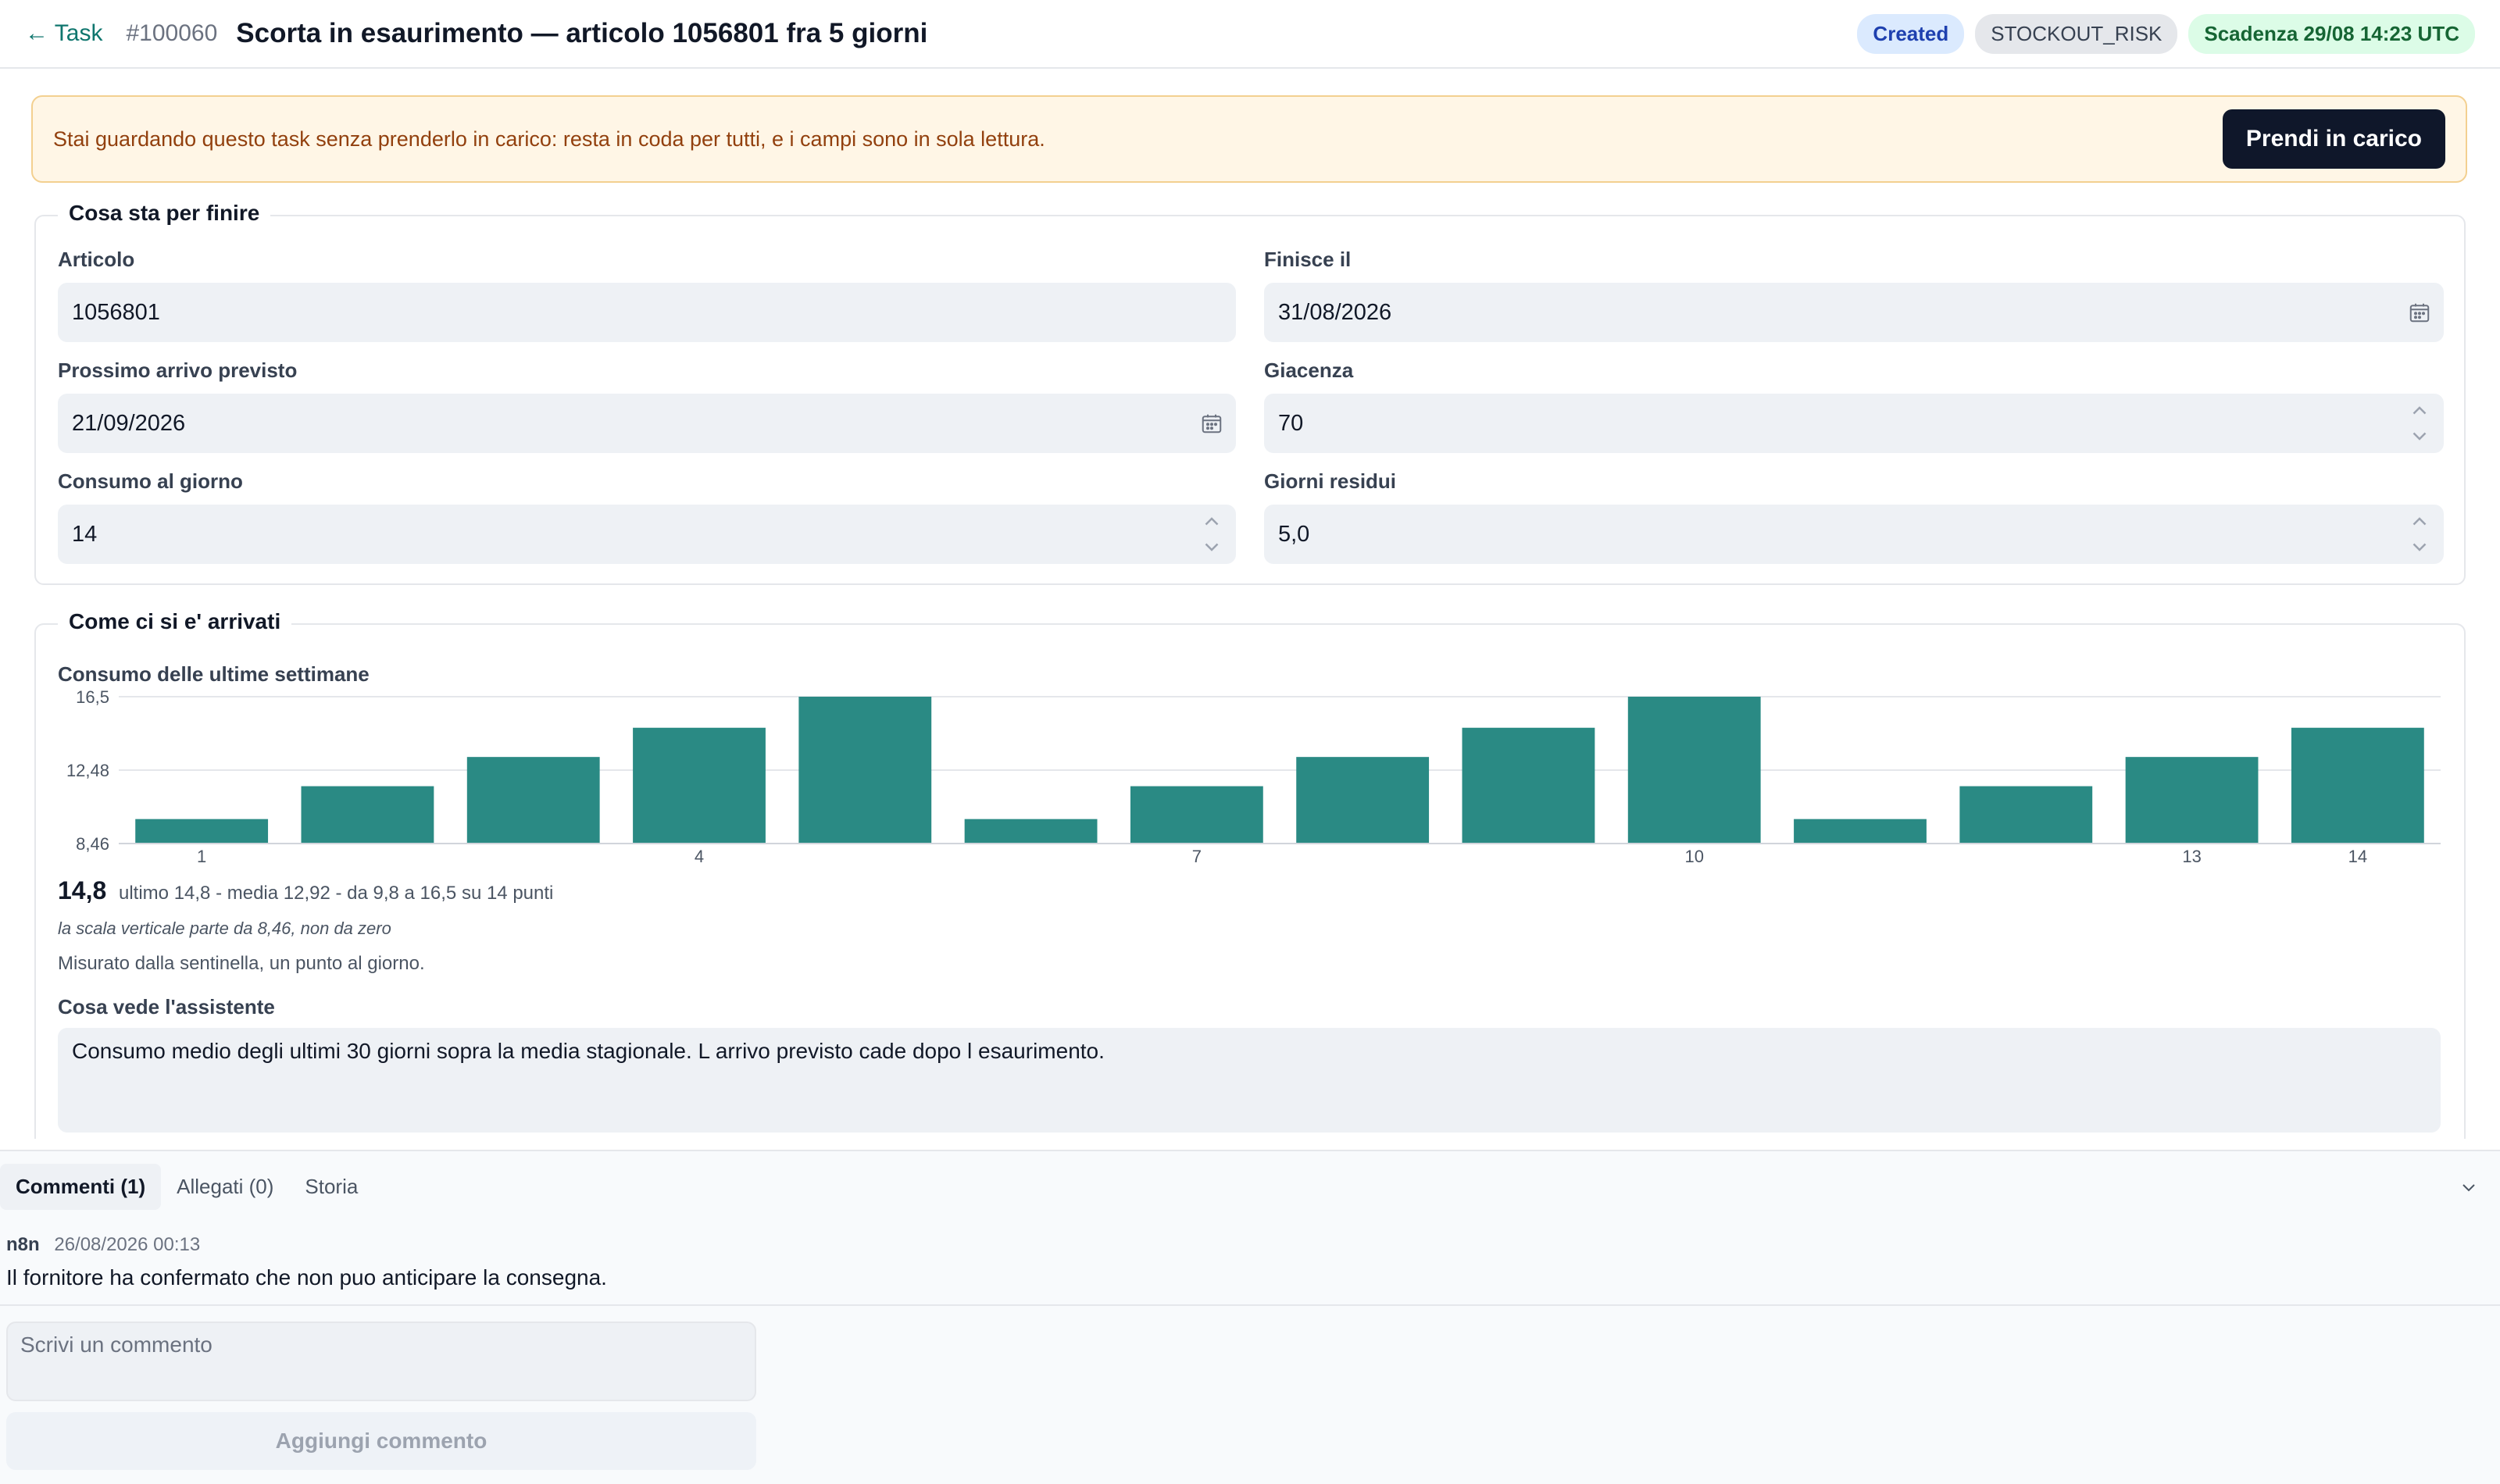  Describe the element at coordinates (116, 312) in the screenshot. I see `field-value: 1056801` at that location.